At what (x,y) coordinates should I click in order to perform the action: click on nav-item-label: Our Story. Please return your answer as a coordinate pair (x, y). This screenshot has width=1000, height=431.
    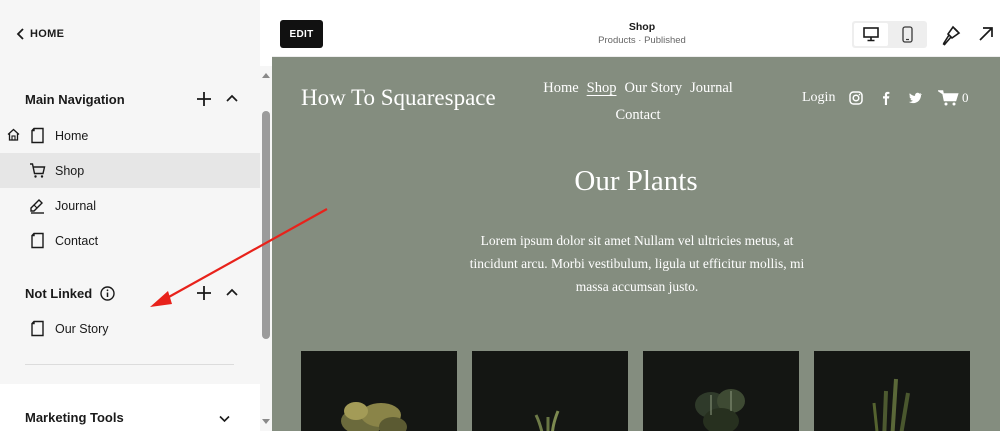
    Looking at the image, I should click on (82, 328).